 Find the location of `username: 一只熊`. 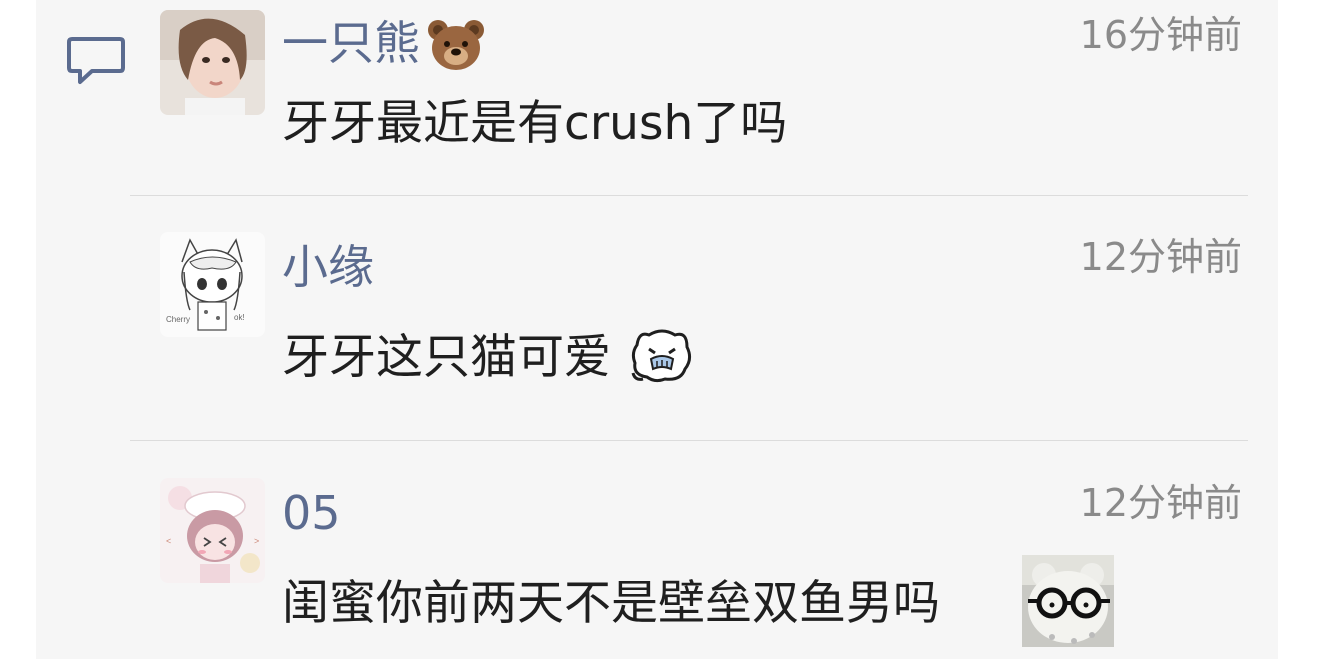

username: 一只熊 is located at coordinates (384, 45).